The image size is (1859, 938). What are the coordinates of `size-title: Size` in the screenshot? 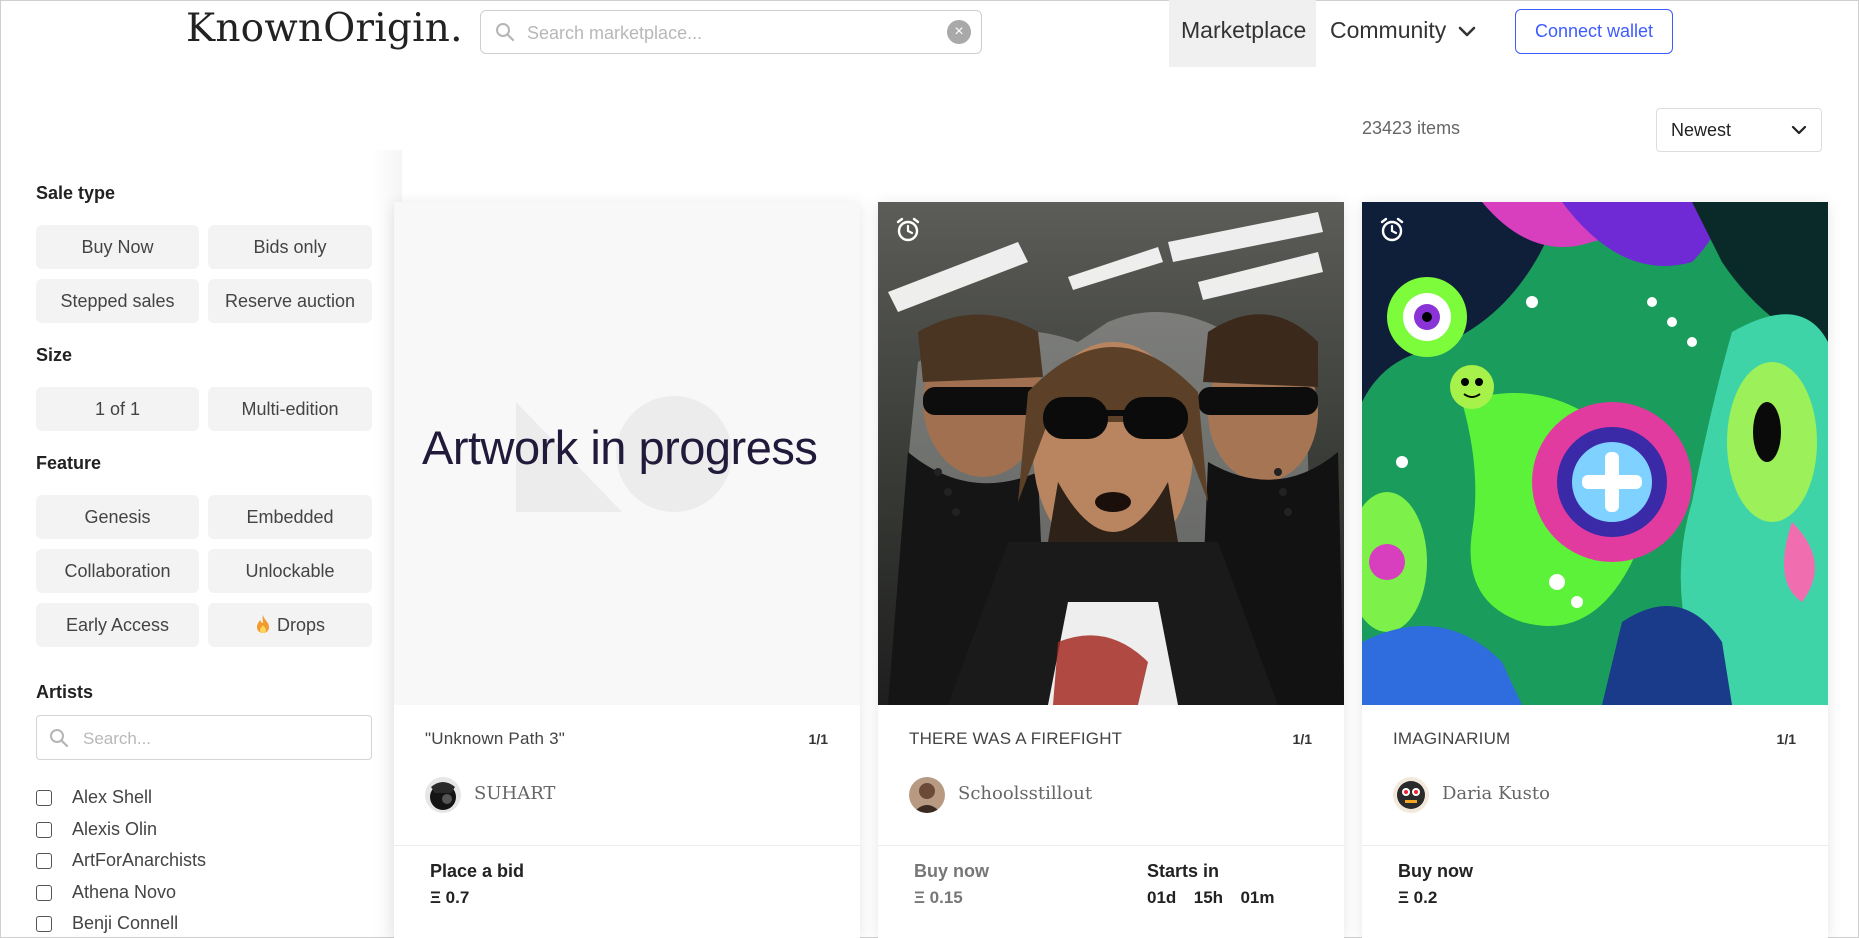 It's located at (54, 355).